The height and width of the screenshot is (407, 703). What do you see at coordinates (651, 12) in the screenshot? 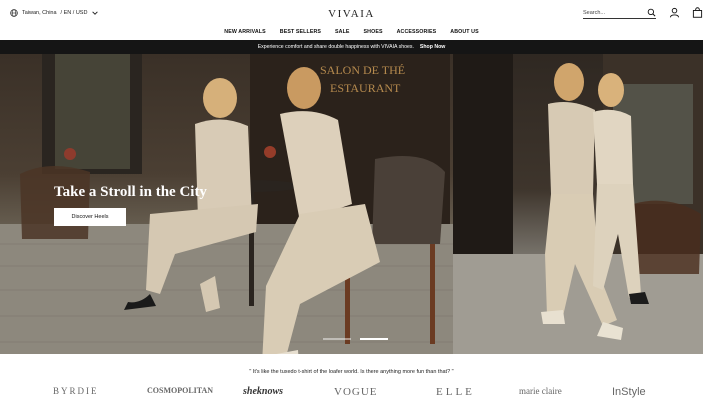
I see `search-icon` at bounding box center [651, 12].